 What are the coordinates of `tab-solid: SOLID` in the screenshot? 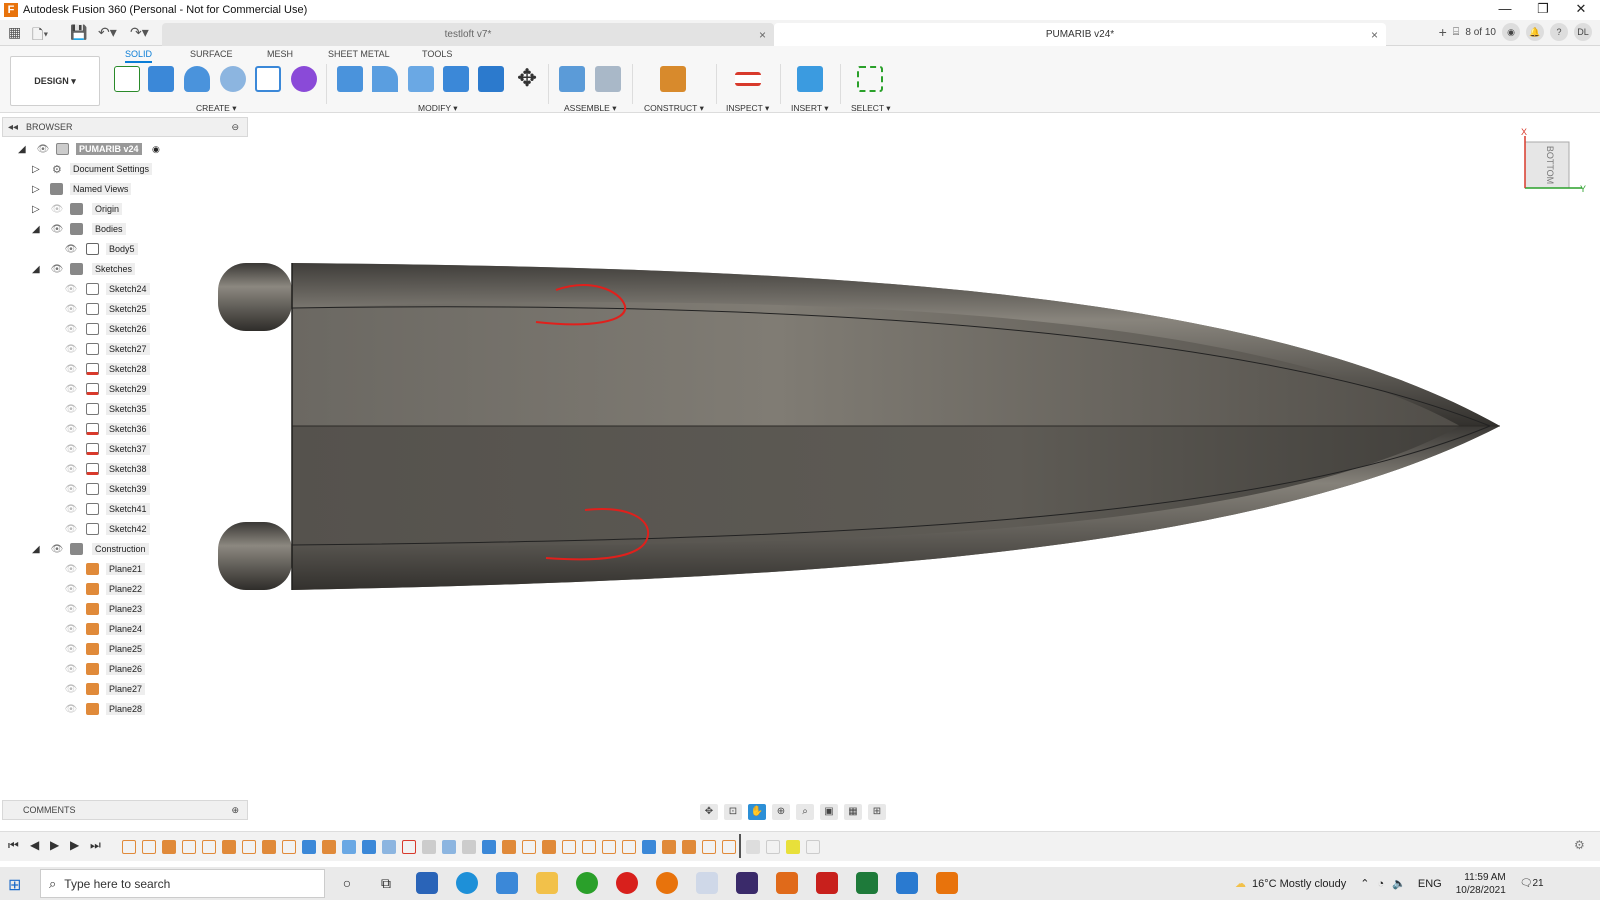 It's located at (139, 56).